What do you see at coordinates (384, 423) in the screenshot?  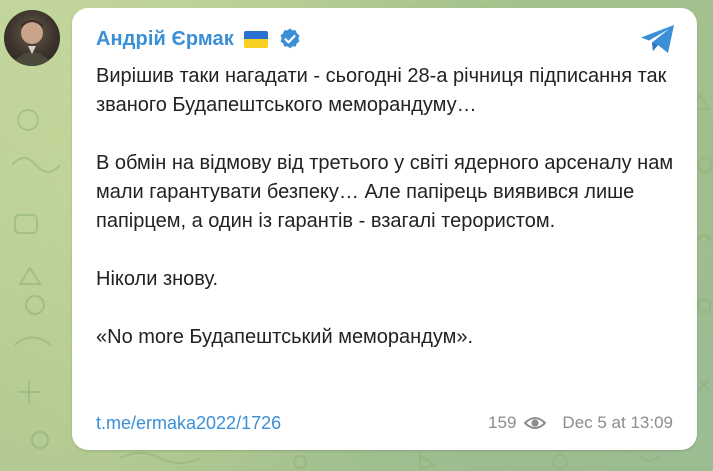 I see `message-footer: t.me/ermaka2022/1726 159 Dec 5 at 13:09` at bounding box center [384, 423].